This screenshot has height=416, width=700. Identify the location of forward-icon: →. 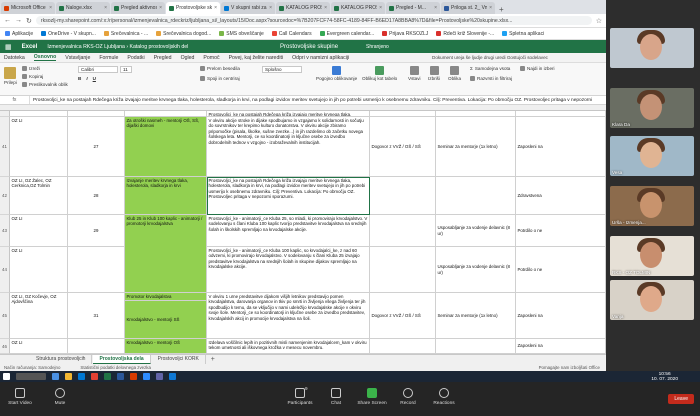
(18, 20).